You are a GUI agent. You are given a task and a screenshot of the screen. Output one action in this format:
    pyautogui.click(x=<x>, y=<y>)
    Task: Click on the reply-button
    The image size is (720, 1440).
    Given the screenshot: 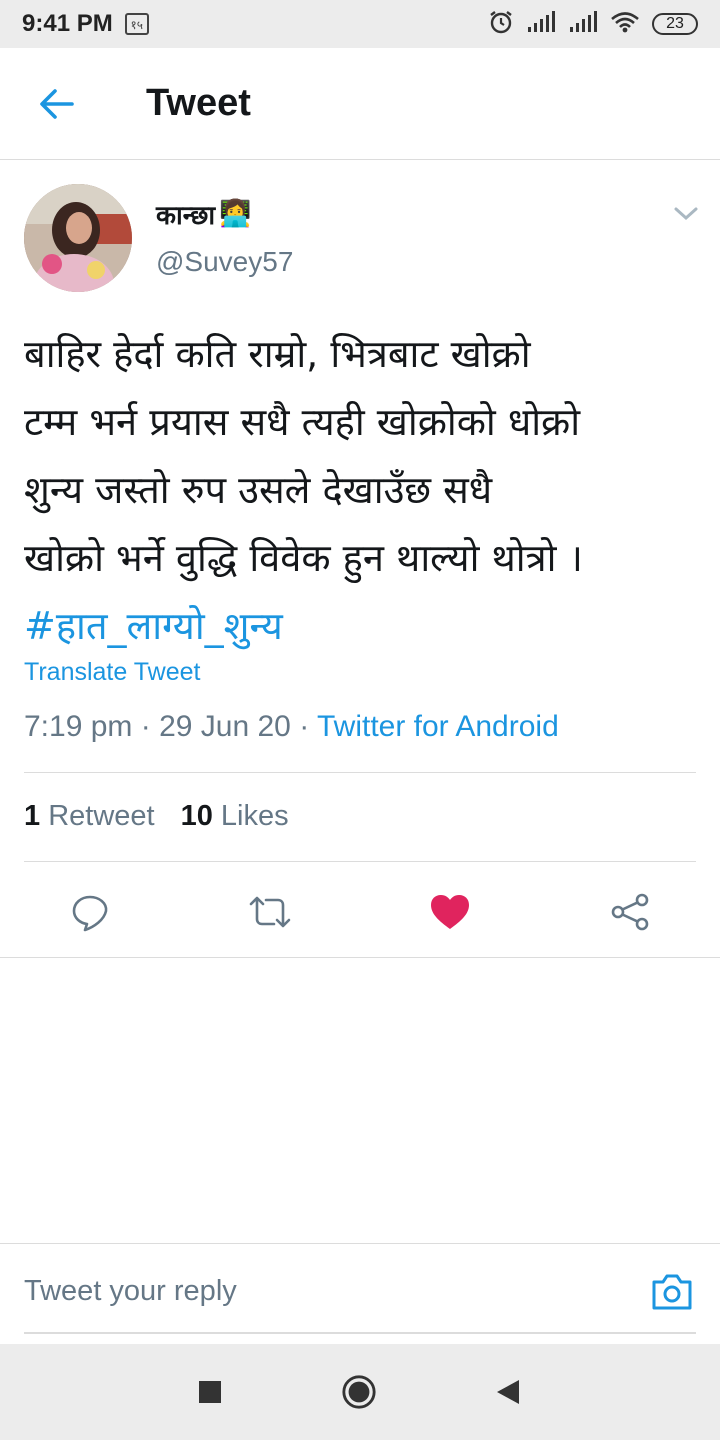 What is the action you would take?
    pyautogui.click(x=90, y=912)
    